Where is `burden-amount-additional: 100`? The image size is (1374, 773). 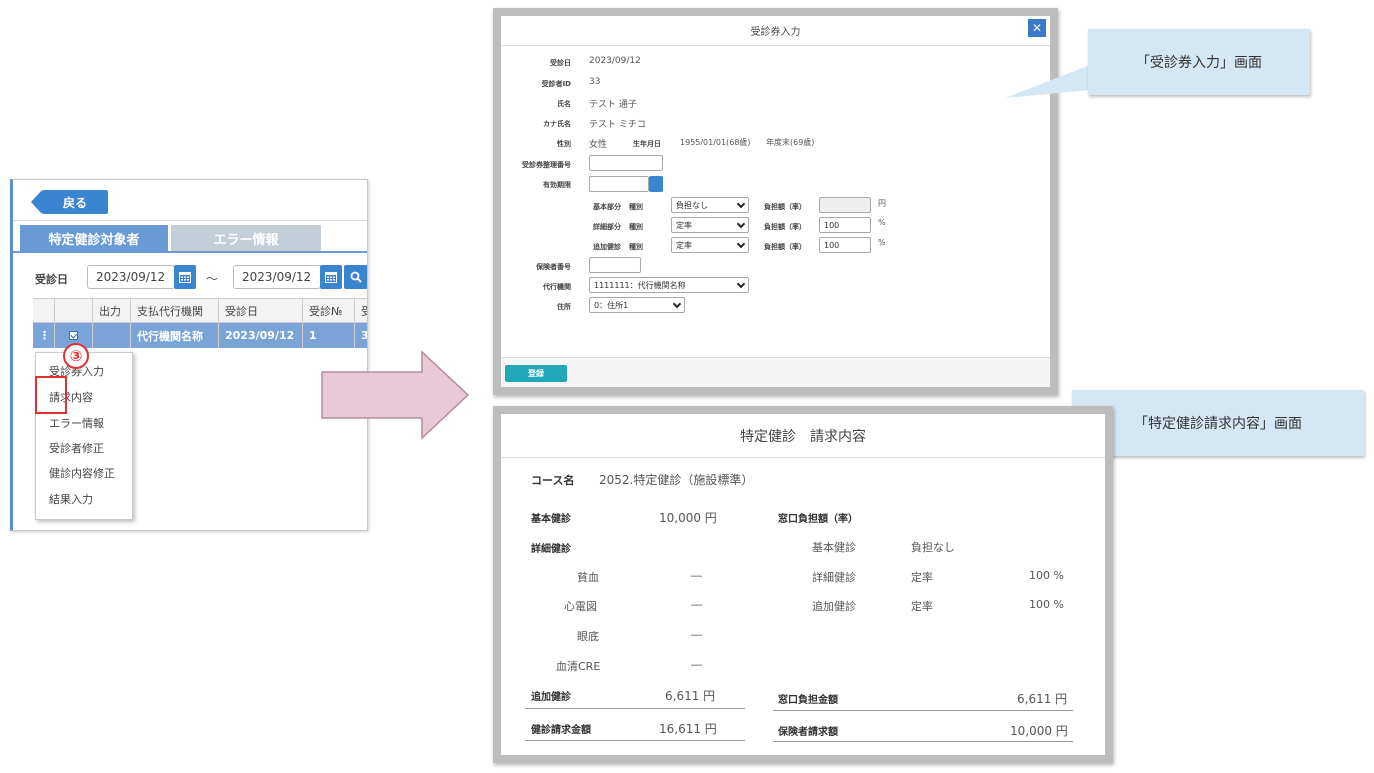
burden-amount-additional: 100 is located at coordinates (845, 245).